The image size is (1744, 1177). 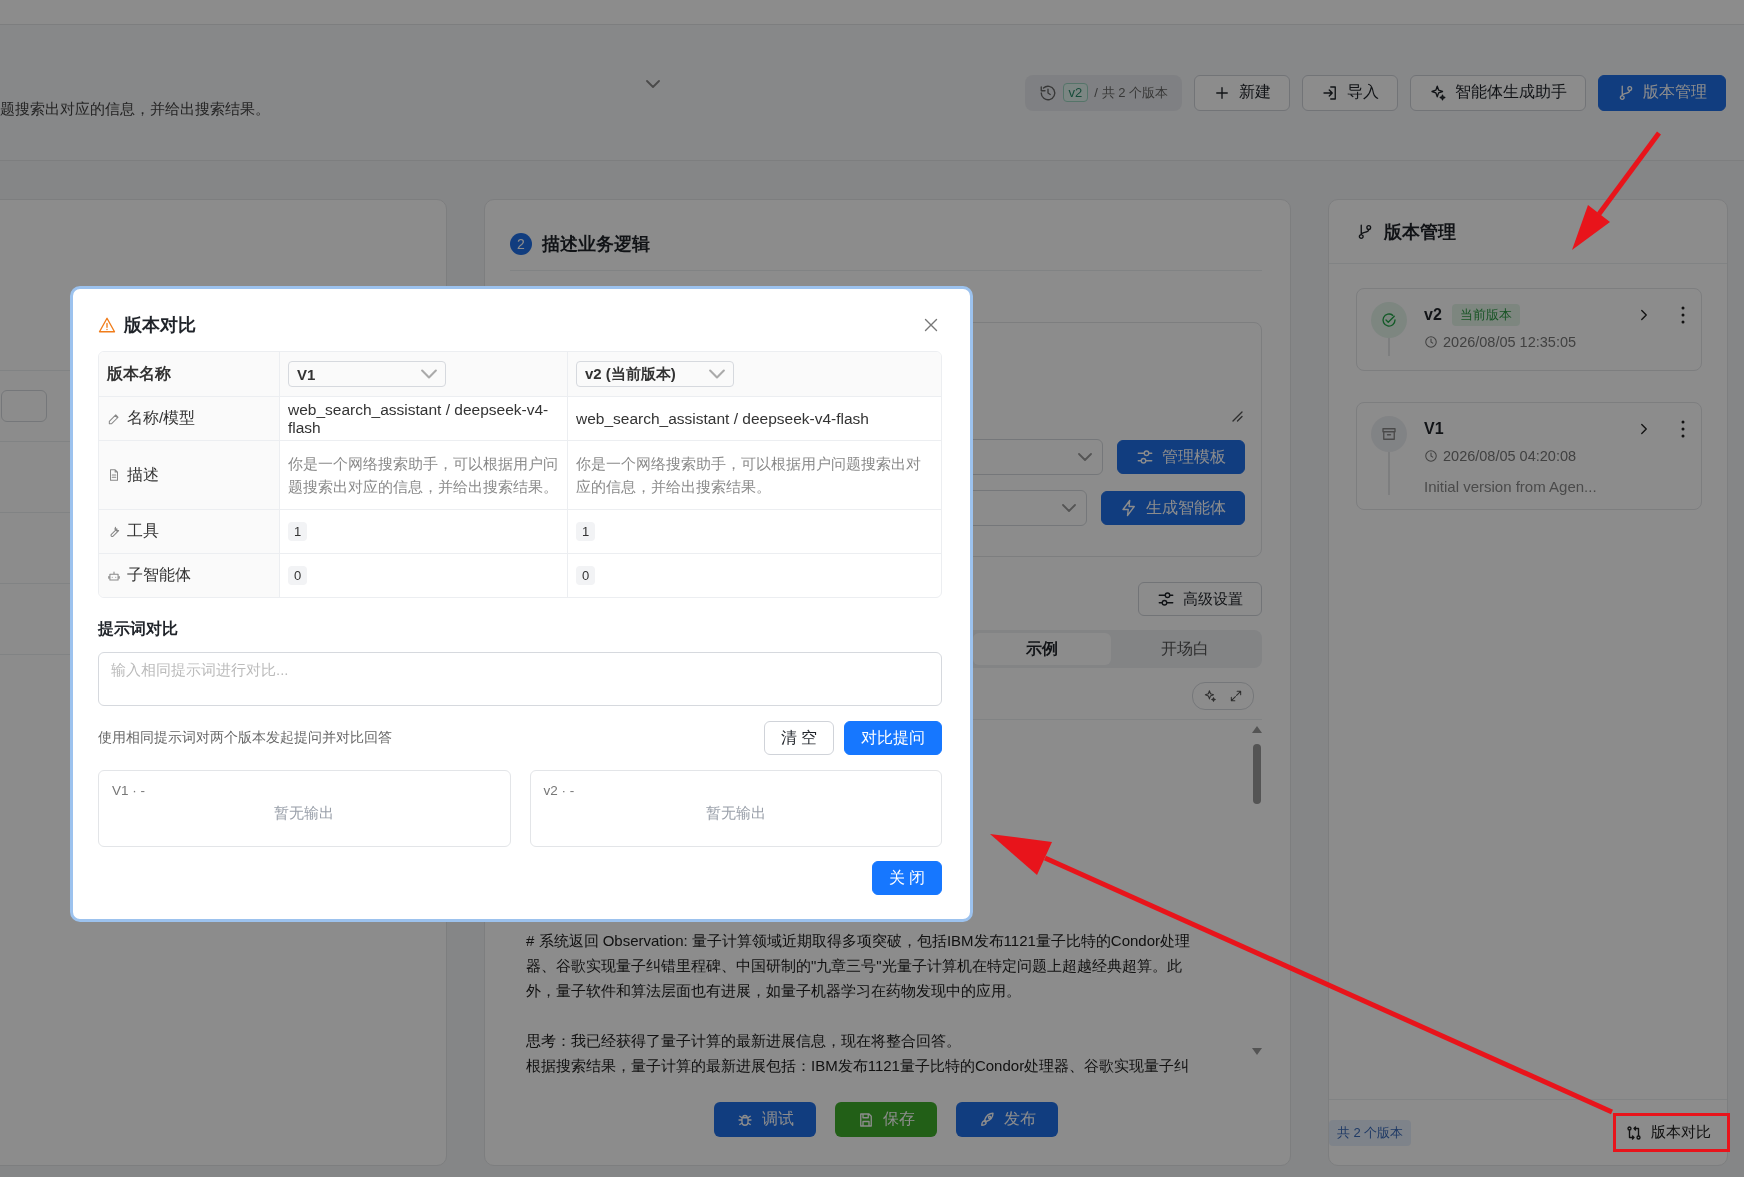 I want to click on version-tag: v2, so click(x=1075, y=92).